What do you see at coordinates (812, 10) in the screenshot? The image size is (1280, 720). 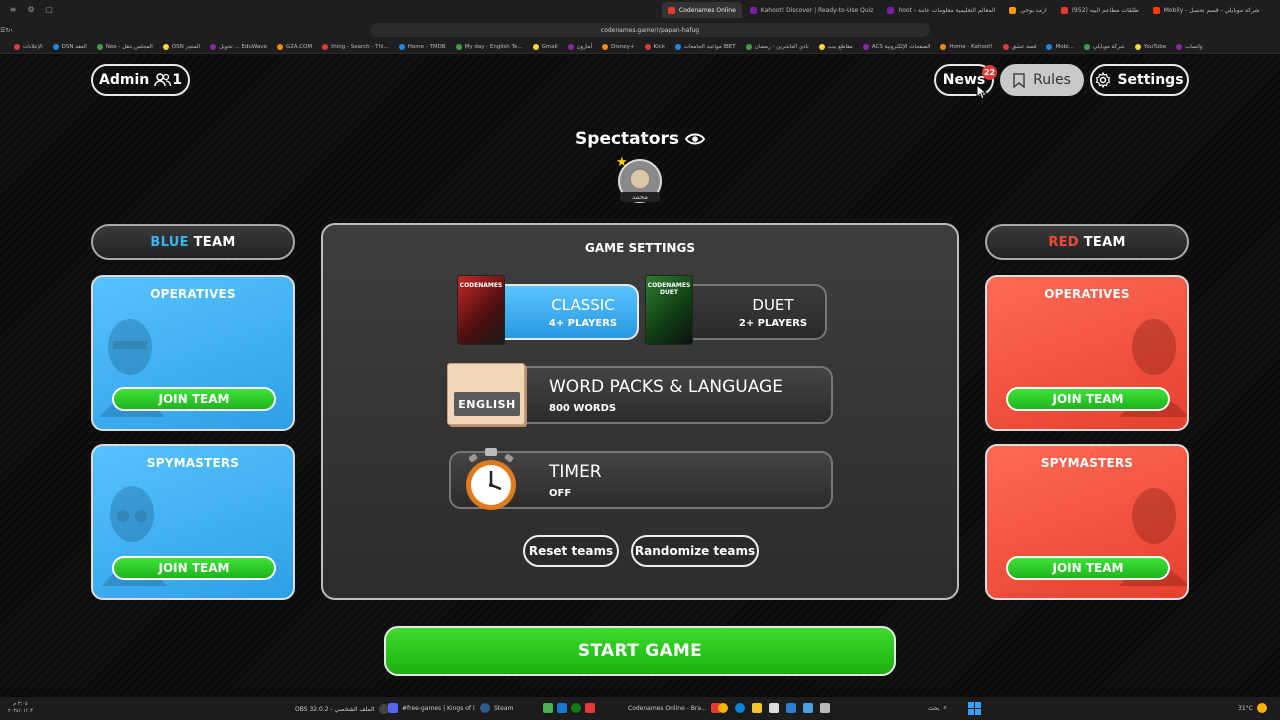 I see `tab-kahoot-discover: Kahoot! Discover | Ready-to-Use Quiz` at bounding box center [812, 10].